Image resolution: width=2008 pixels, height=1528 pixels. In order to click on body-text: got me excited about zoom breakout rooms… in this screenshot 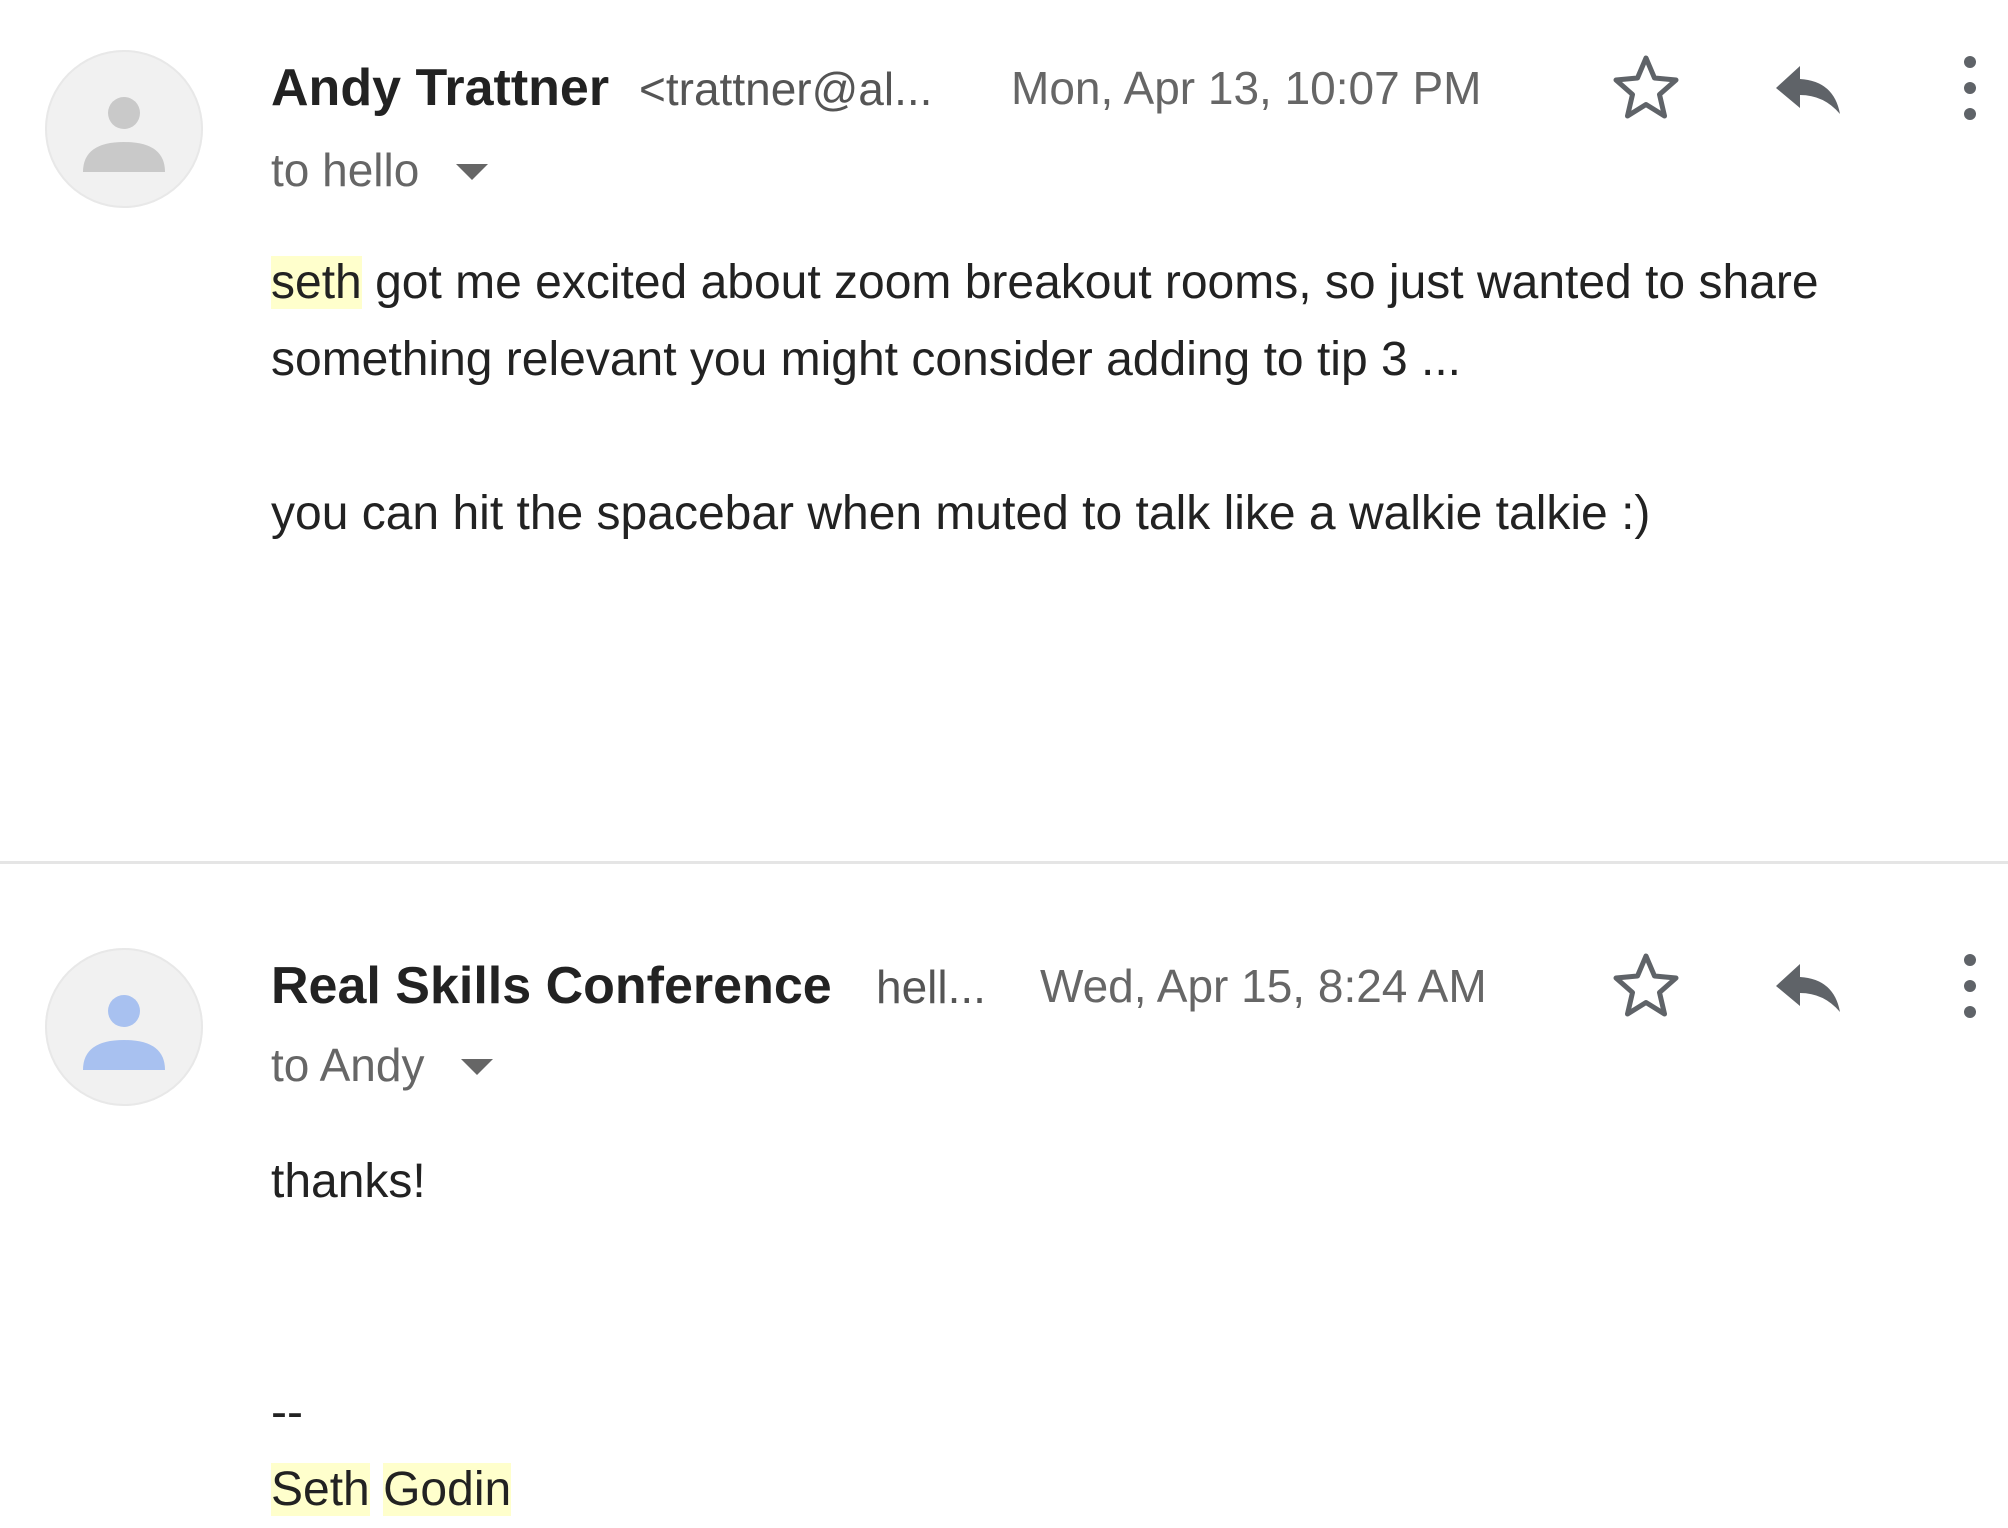, I will do `click(1045, 321)`.